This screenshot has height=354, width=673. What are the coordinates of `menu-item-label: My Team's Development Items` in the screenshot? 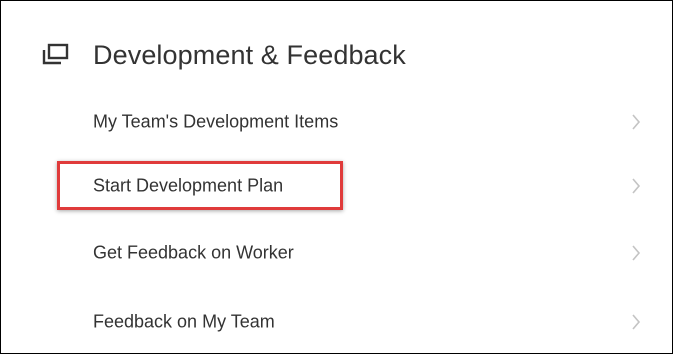 It's located at (216, 121).